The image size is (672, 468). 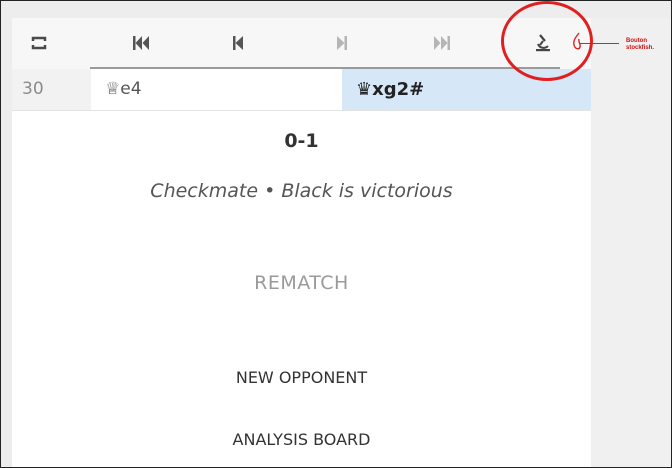 I want to click on last-move-icon, so click(x=442, y=43).